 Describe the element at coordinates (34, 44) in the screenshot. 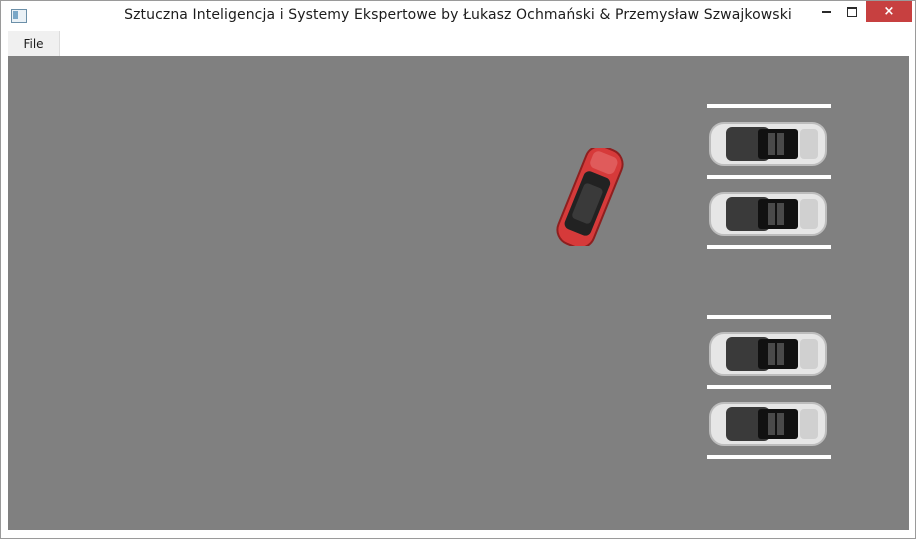

I see `menu-item-file: File` at that location.